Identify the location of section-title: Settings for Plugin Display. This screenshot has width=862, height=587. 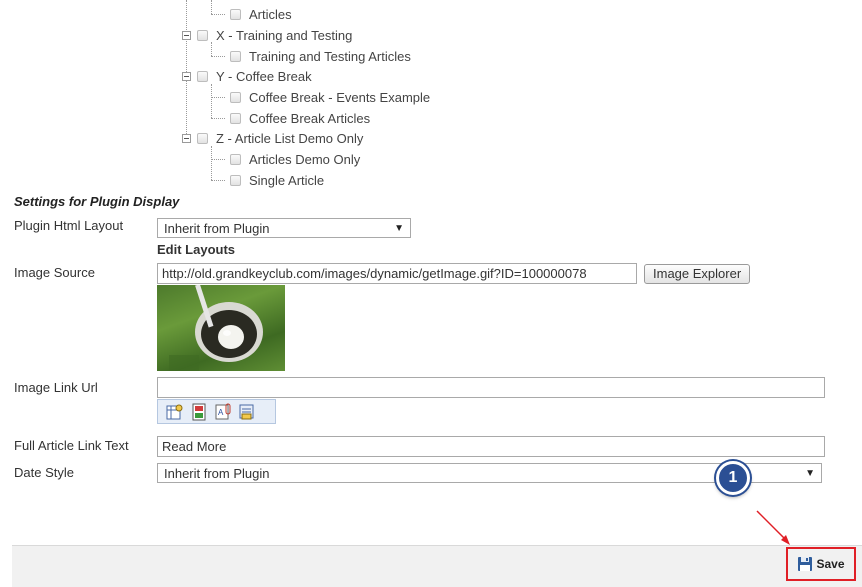
(97, 201).